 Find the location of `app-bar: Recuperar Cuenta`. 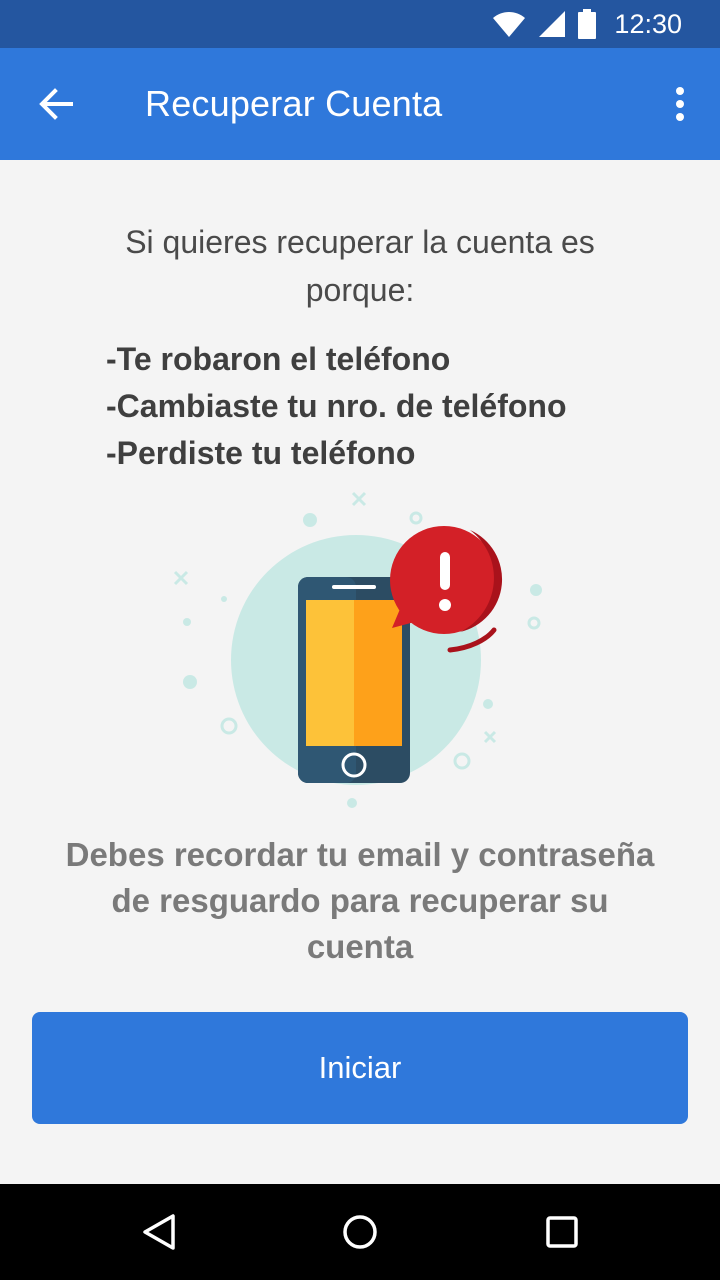

app-bar: Recuperar Cuenta is located at coordinates (360, 104).